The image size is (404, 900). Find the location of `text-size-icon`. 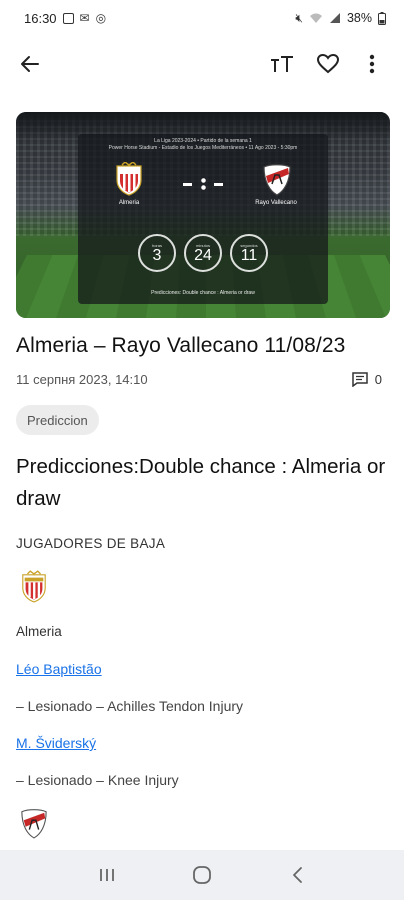

text-size-icon is located at coordinates (282, 64).